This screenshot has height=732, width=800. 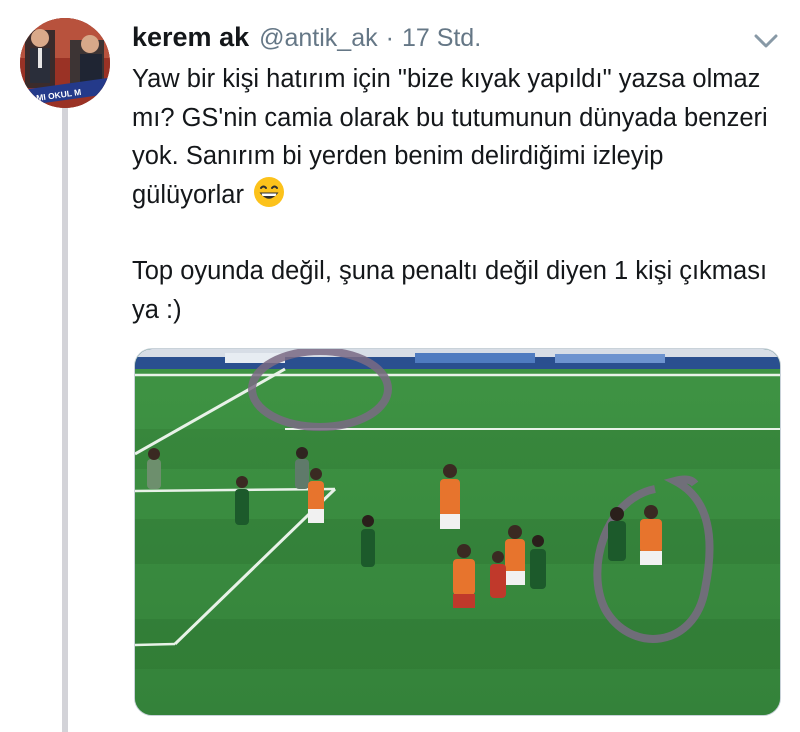 What do you see at coordinates (65, 420) in the screenshot?
I see `thread-line` at bounding box center [65, 420].